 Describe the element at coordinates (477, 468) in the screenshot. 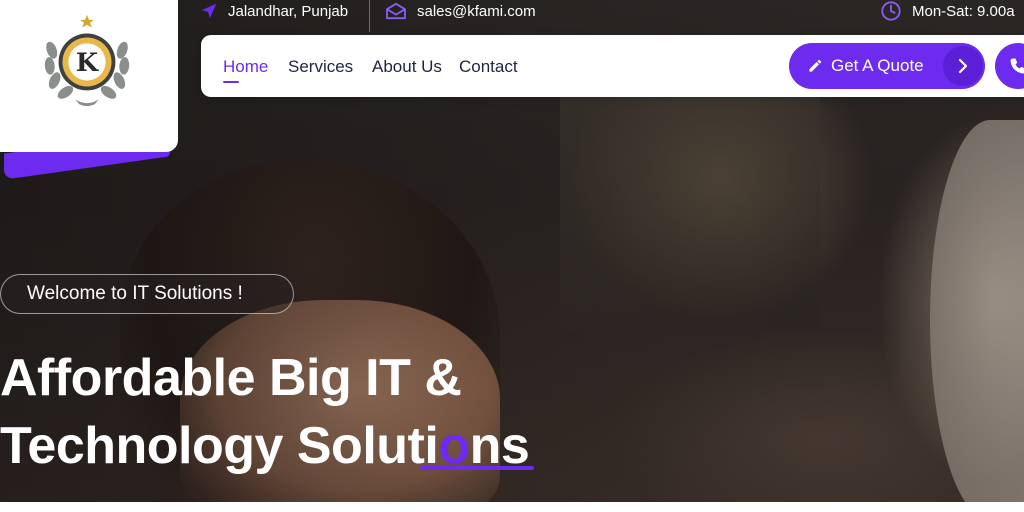

I see `headline-underline-accent` at that location.